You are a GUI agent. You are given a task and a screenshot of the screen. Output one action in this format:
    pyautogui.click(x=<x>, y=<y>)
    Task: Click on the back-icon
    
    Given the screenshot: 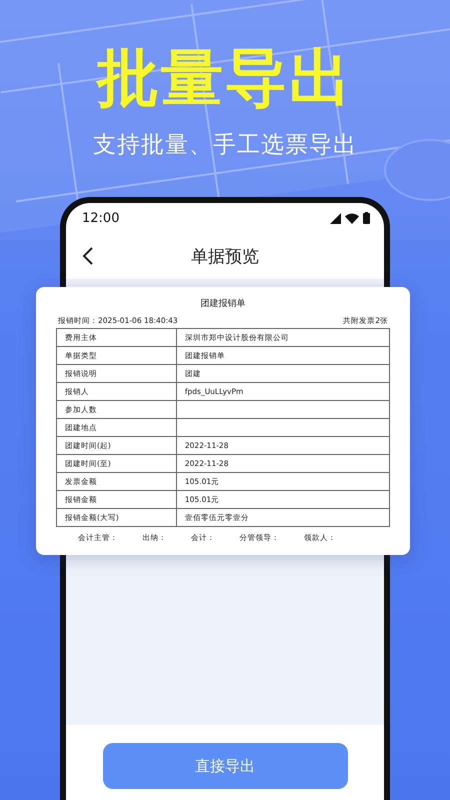 What is the action you would take?
    pyautogui.click(x=88, y=256)
    